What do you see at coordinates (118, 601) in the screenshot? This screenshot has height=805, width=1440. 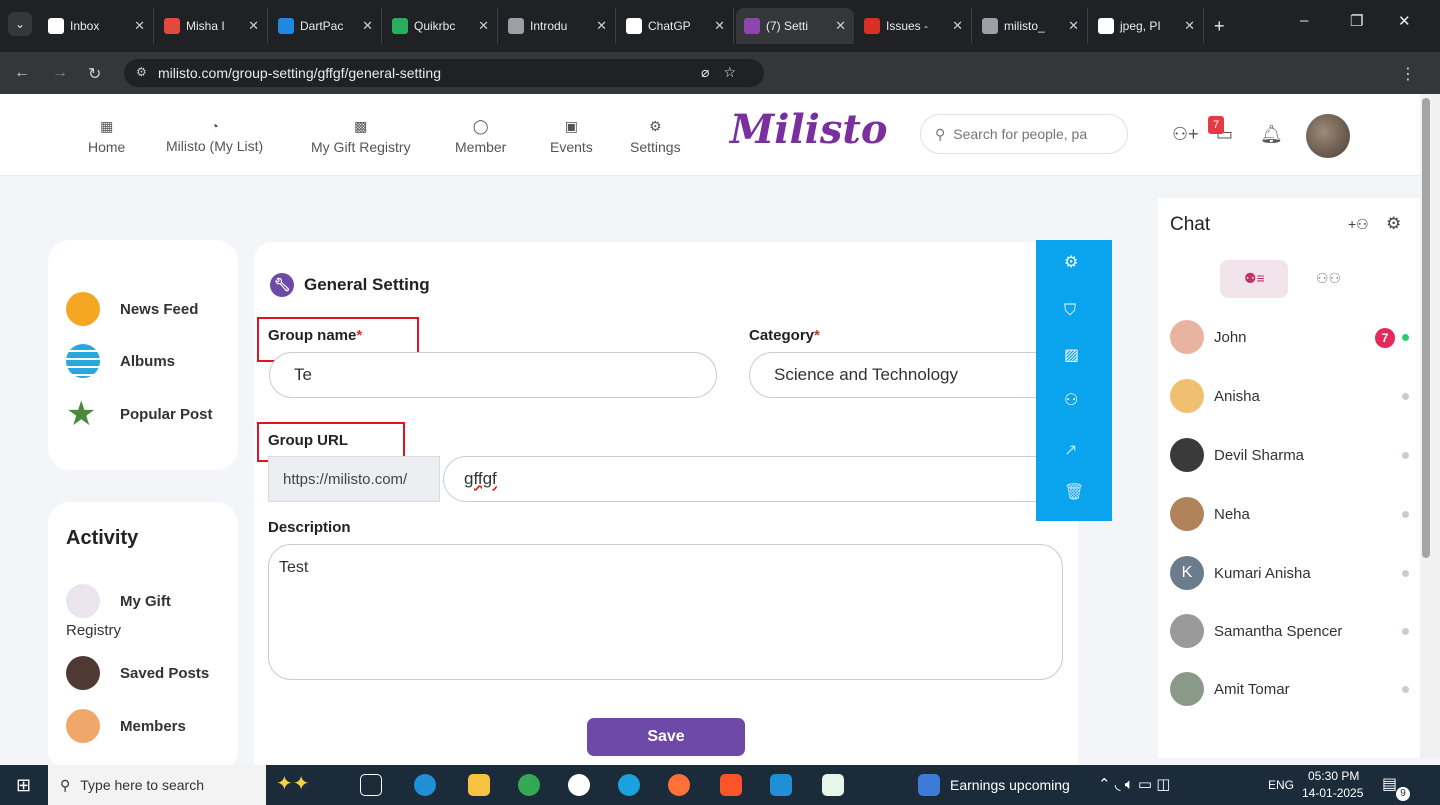 I see `activity-gift-registry: My Gift` at bounding box center [118, 601].